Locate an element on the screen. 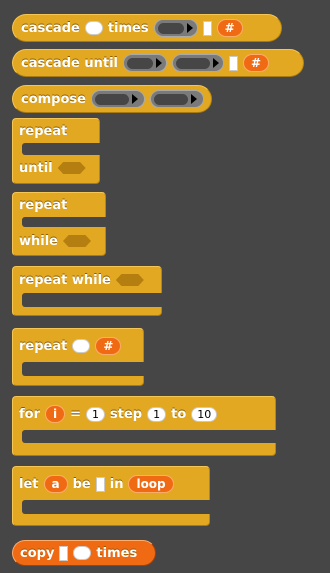 The image size is (336, 573). block-label: repeat while is located at coordinates (65, 280).